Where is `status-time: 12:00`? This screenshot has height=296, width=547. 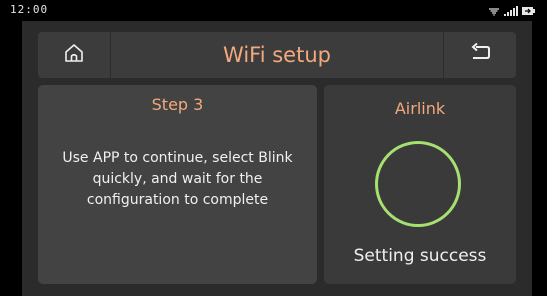
status-time: 12:00 is located at coordinates (29, 9).